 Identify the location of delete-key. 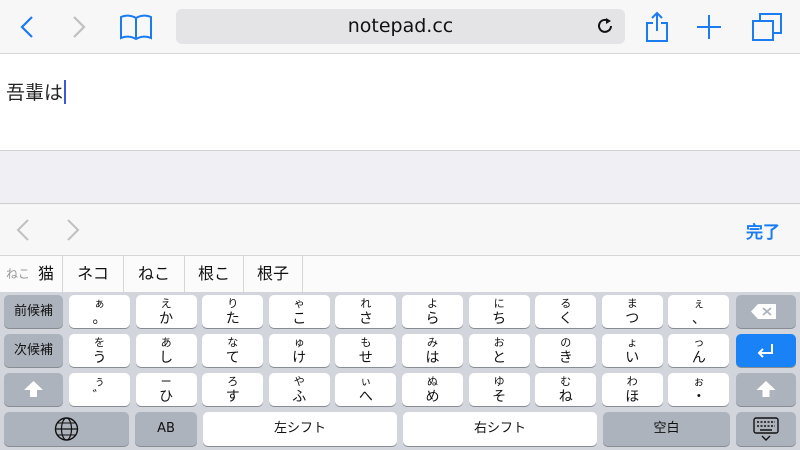
(766, 311).